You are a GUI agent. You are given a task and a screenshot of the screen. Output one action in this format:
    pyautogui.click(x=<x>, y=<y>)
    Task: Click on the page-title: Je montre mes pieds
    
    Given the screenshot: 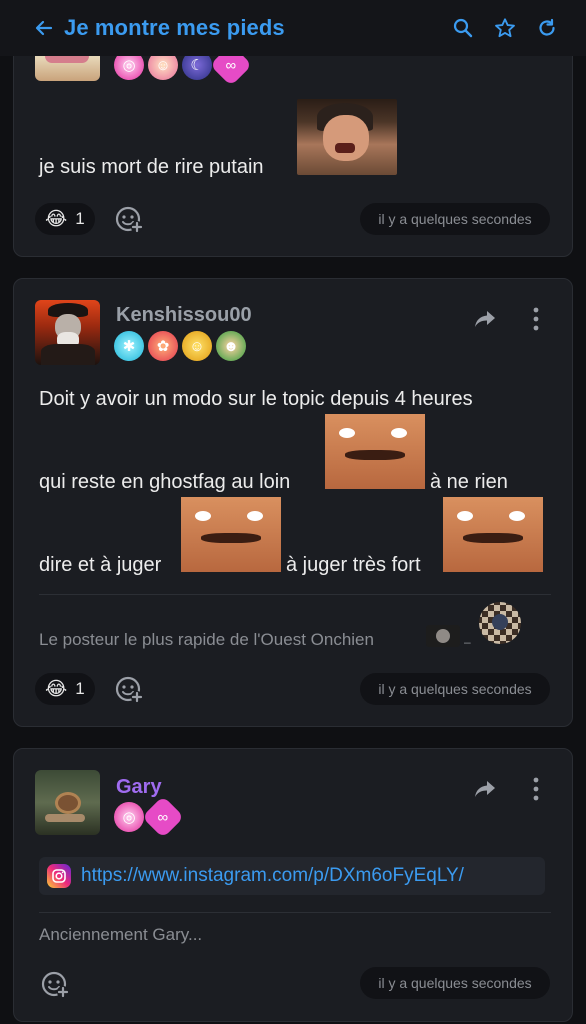 What is the action you would take?
    pyautogui.click(x=174, y=27)
    